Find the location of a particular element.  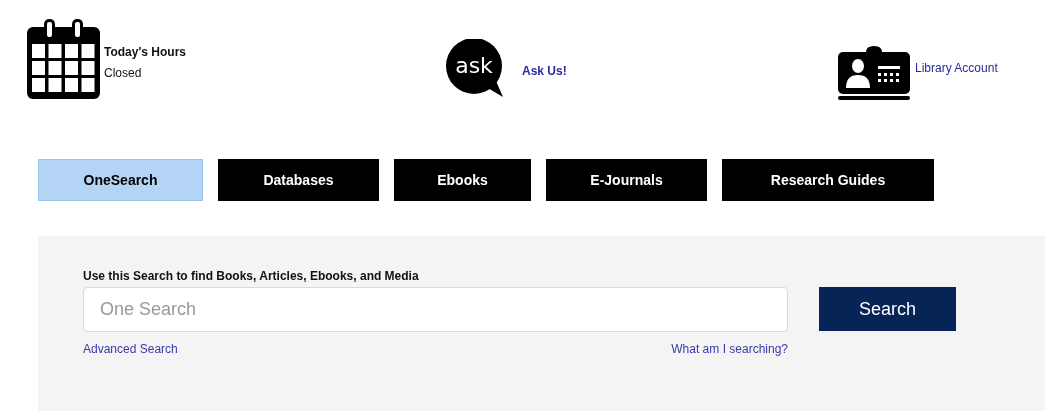

search-tab: E-Journals is located at coordinates (626, 180).